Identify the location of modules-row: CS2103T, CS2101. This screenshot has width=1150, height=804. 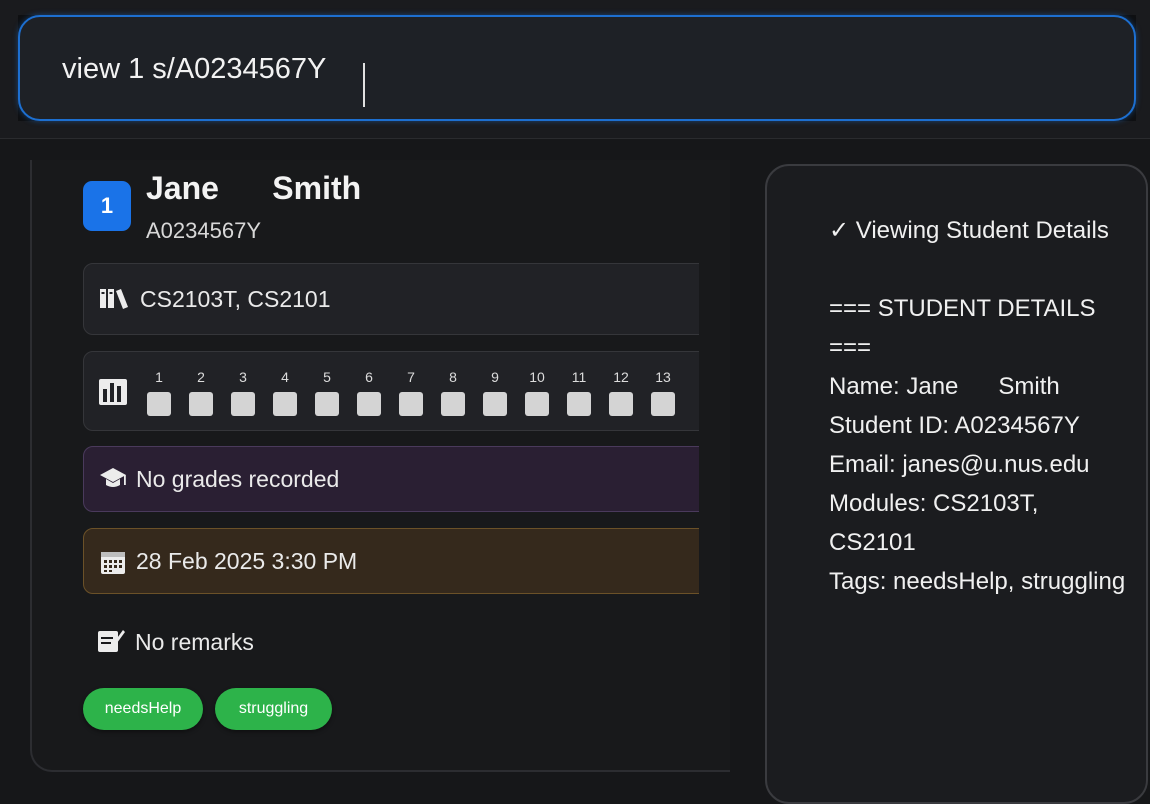
(391, 299).